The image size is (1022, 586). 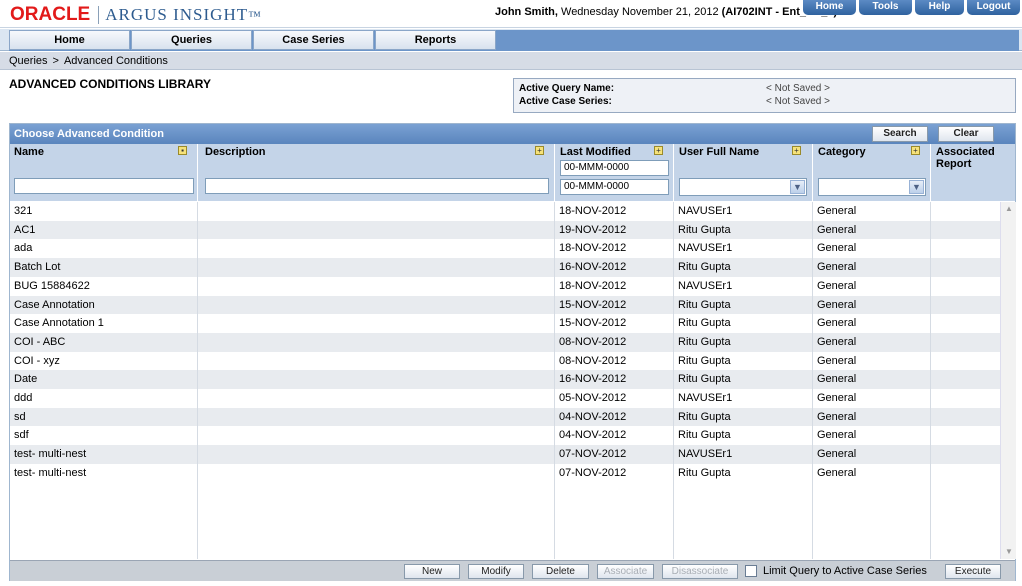 I want to click on column-associated-report: Associated Report, so click(x=973, y=172).